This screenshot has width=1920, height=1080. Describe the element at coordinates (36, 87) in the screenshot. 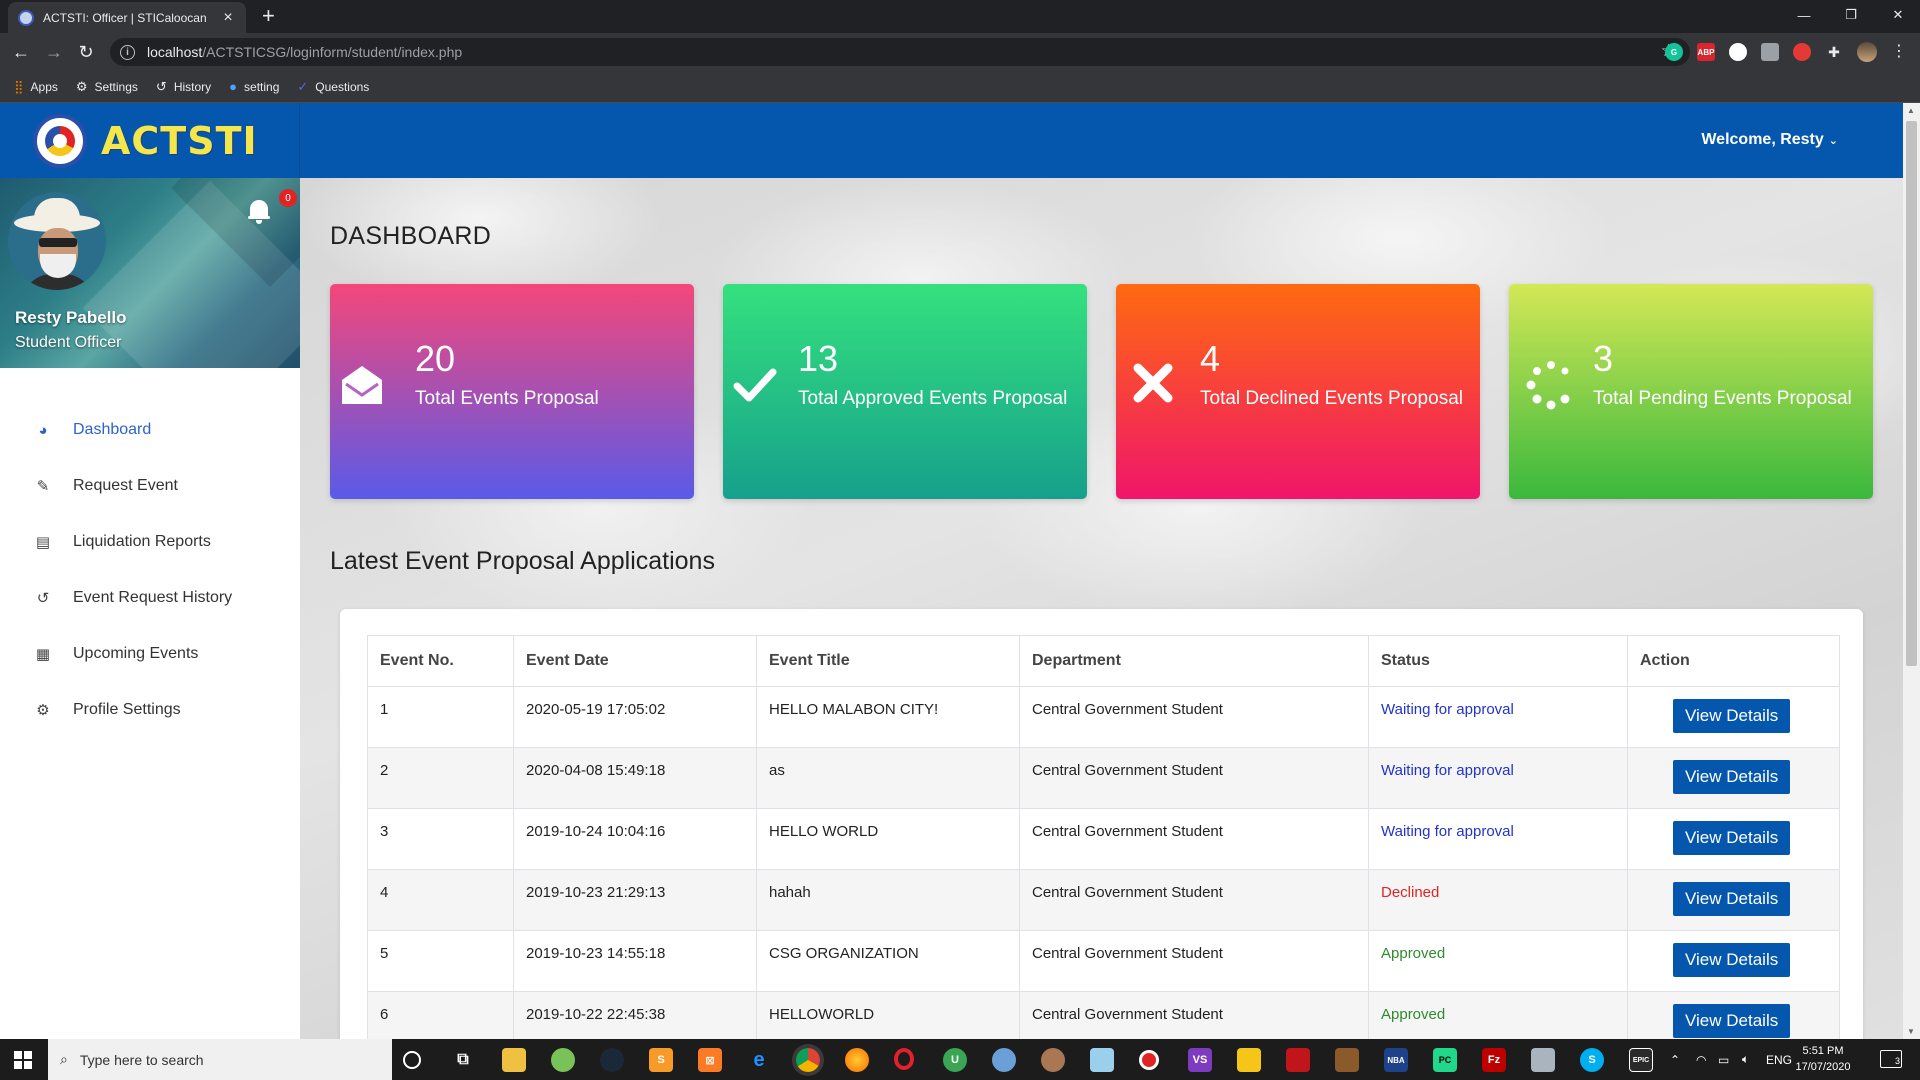

I see `bookmark-apps: ⣿ Apps` at that location.